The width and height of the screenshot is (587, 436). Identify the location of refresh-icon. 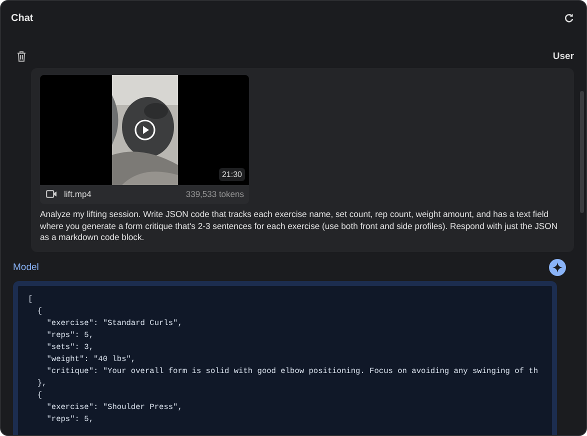
(569, 18).